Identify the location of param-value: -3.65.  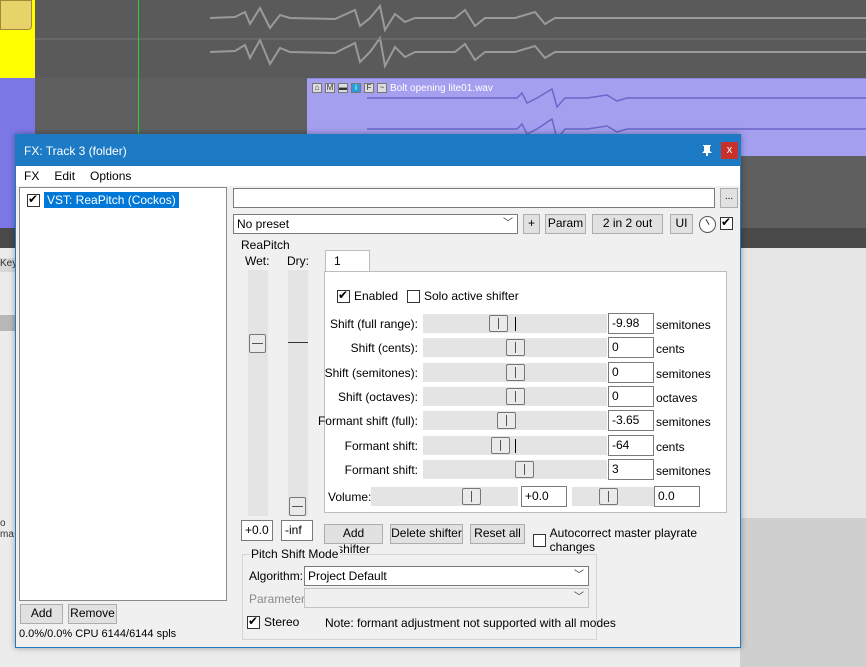
(631, 420).